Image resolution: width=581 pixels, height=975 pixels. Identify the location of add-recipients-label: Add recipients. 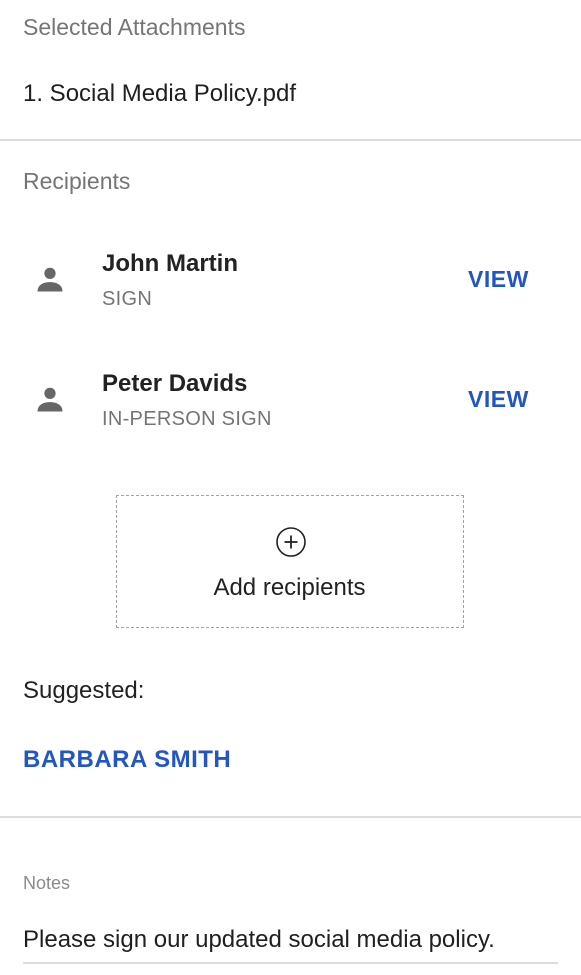
(289, 587).